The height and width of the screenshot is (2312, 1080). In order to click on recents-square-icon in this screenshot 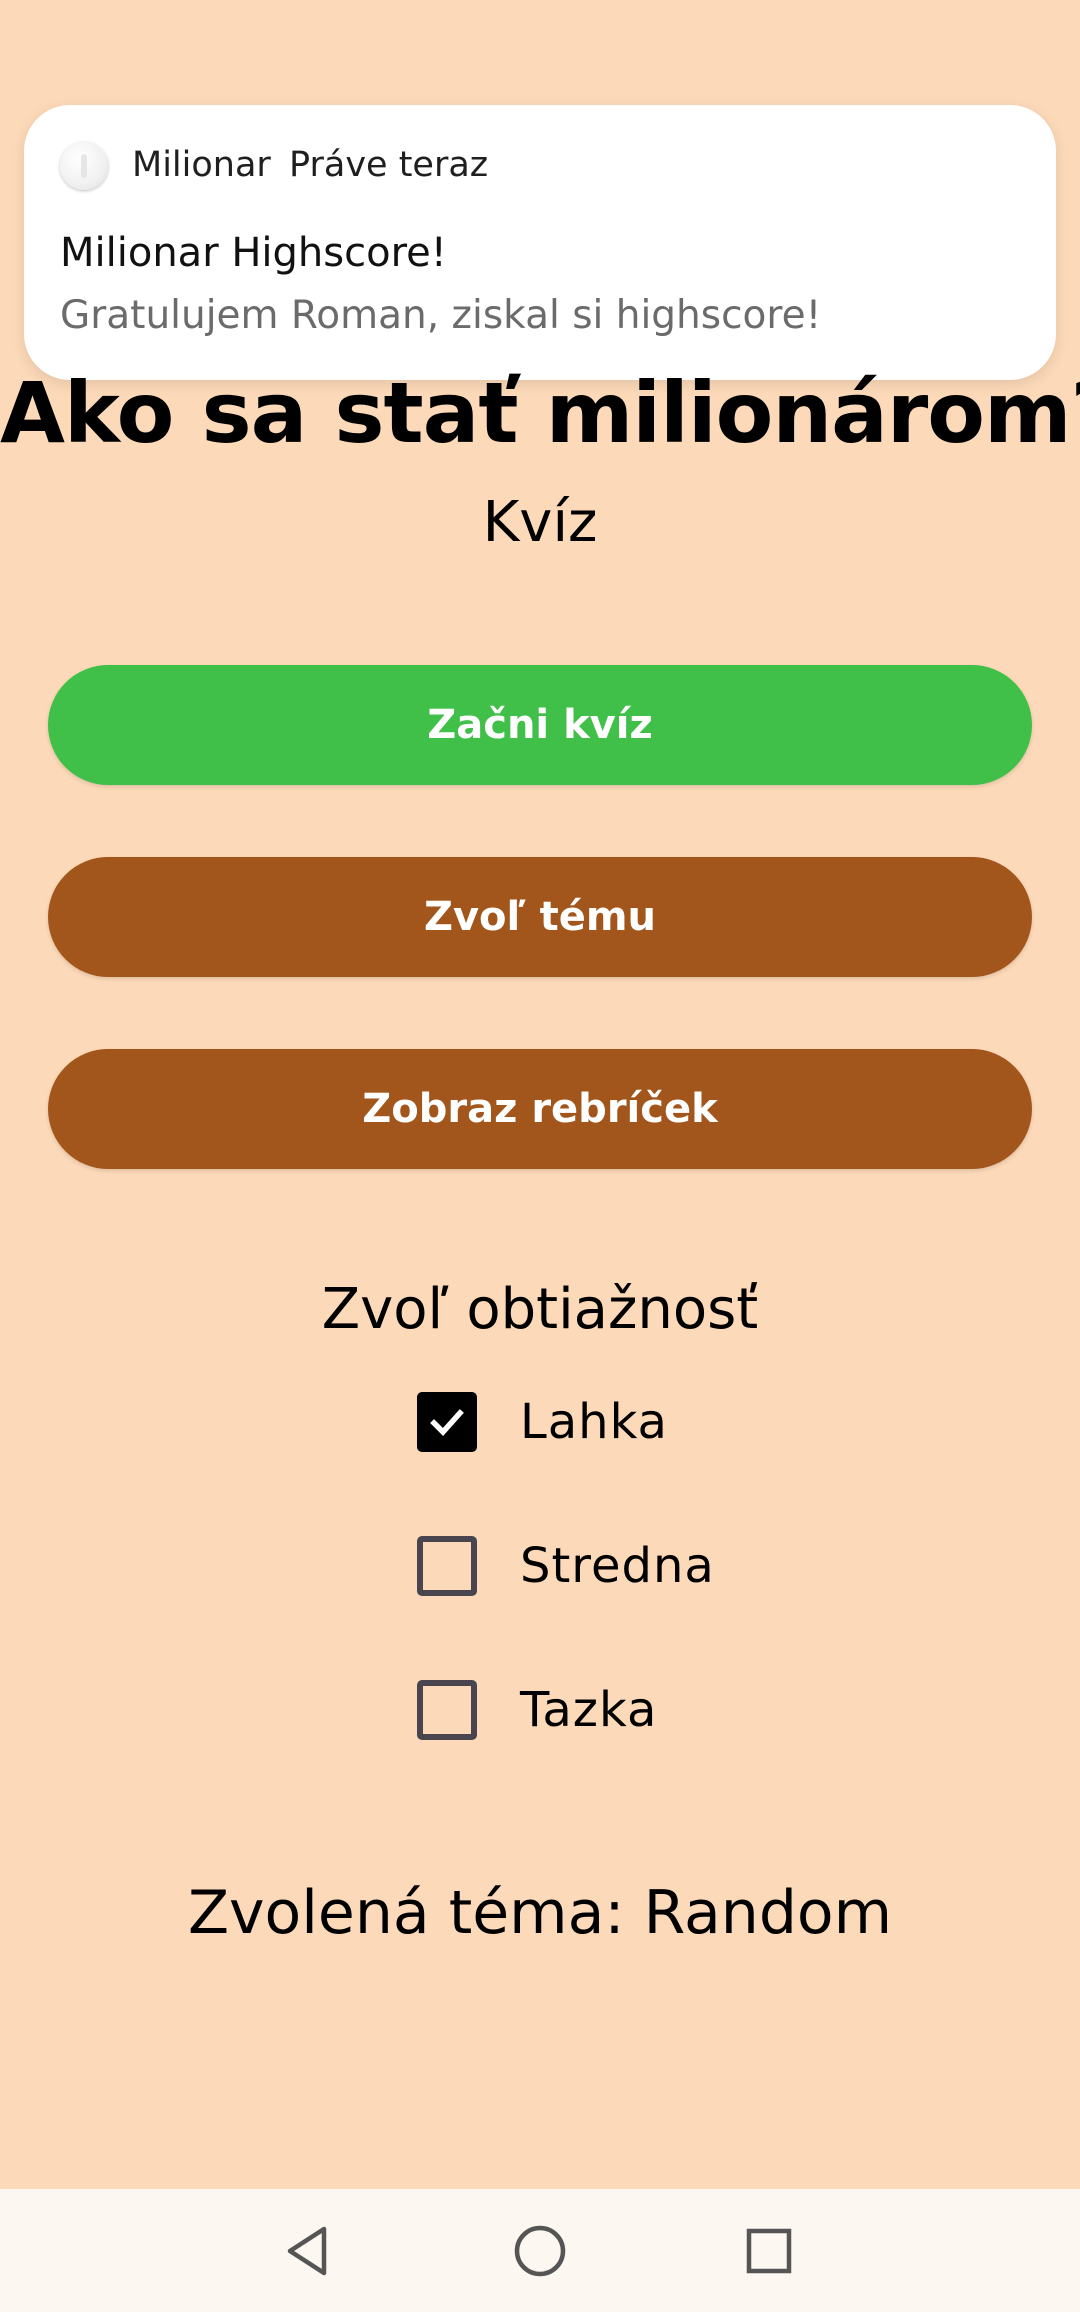, I will do `click(769, 2250)`.